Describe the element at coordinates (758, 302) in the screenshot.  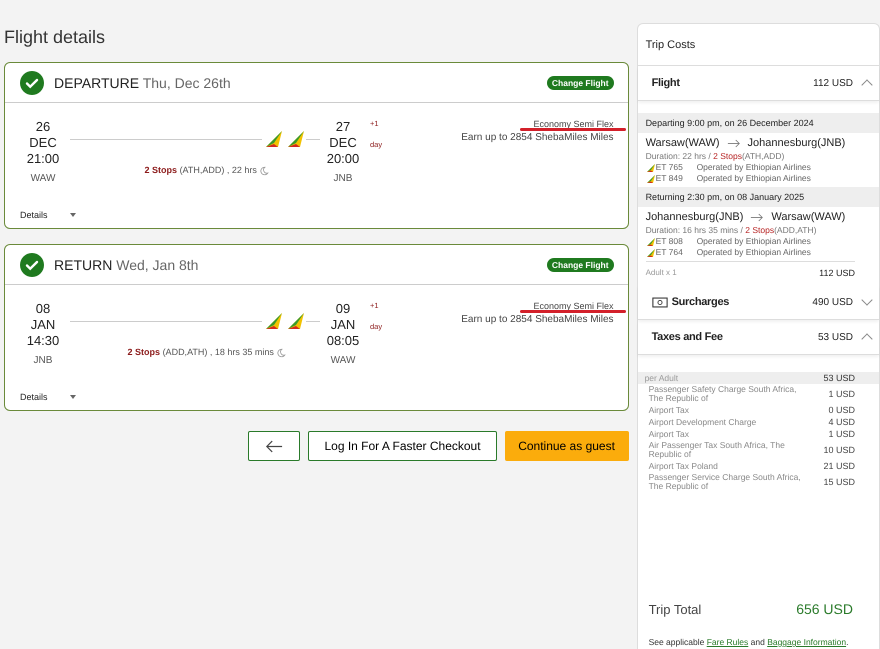
I see `surcharges-section-header: Surcharges 490 USD` at that location.